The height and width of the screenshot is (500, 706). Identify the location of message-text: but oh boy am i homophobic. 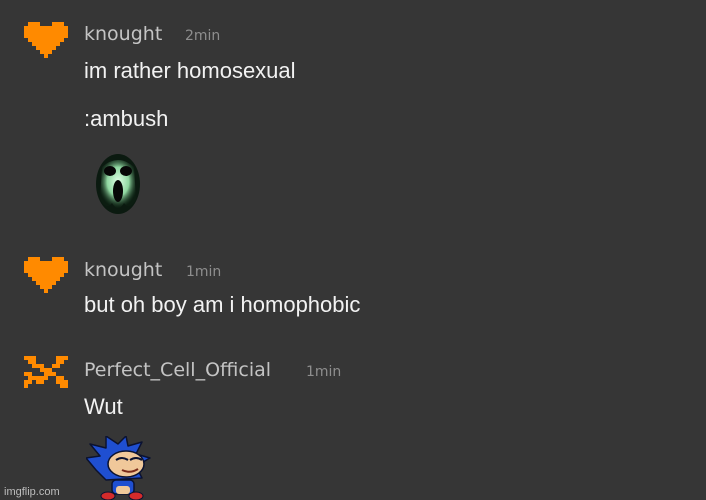
(222, 304).